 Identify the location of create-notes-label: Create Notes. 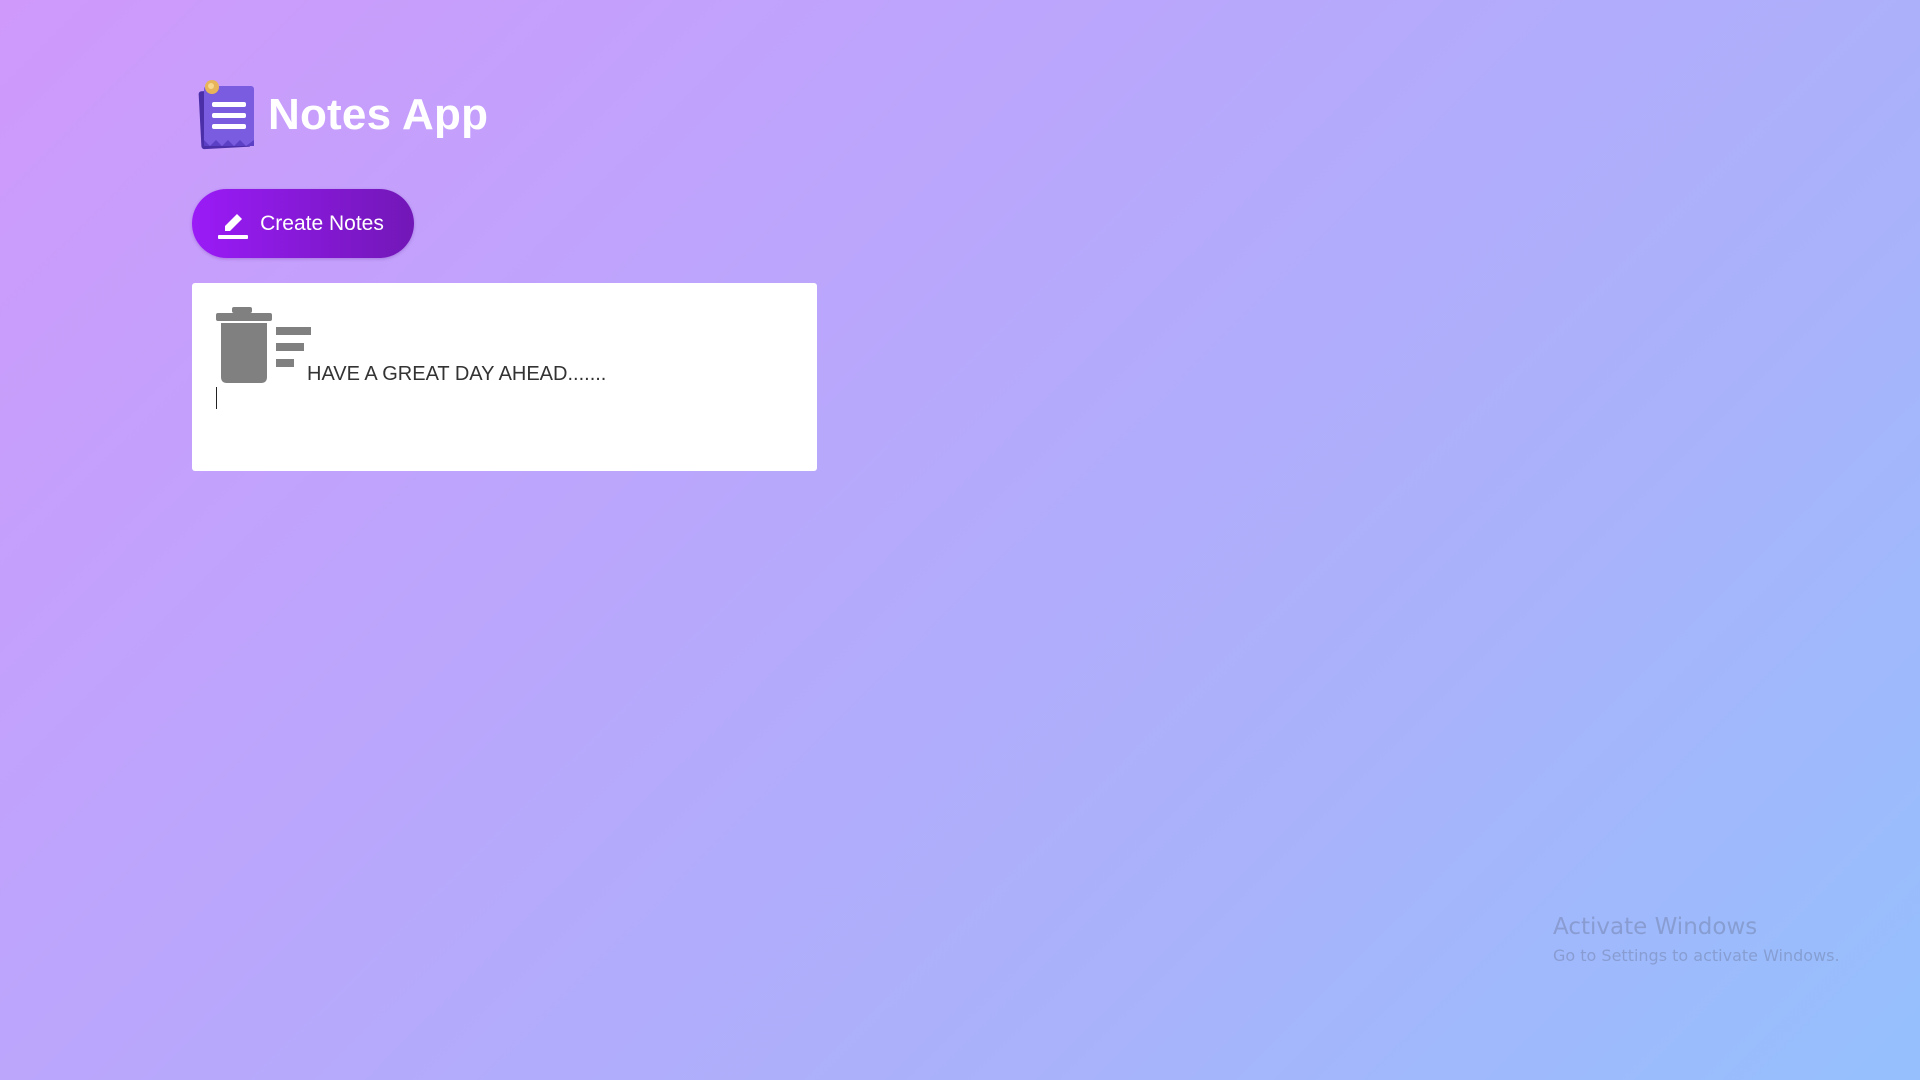
(322, 223).